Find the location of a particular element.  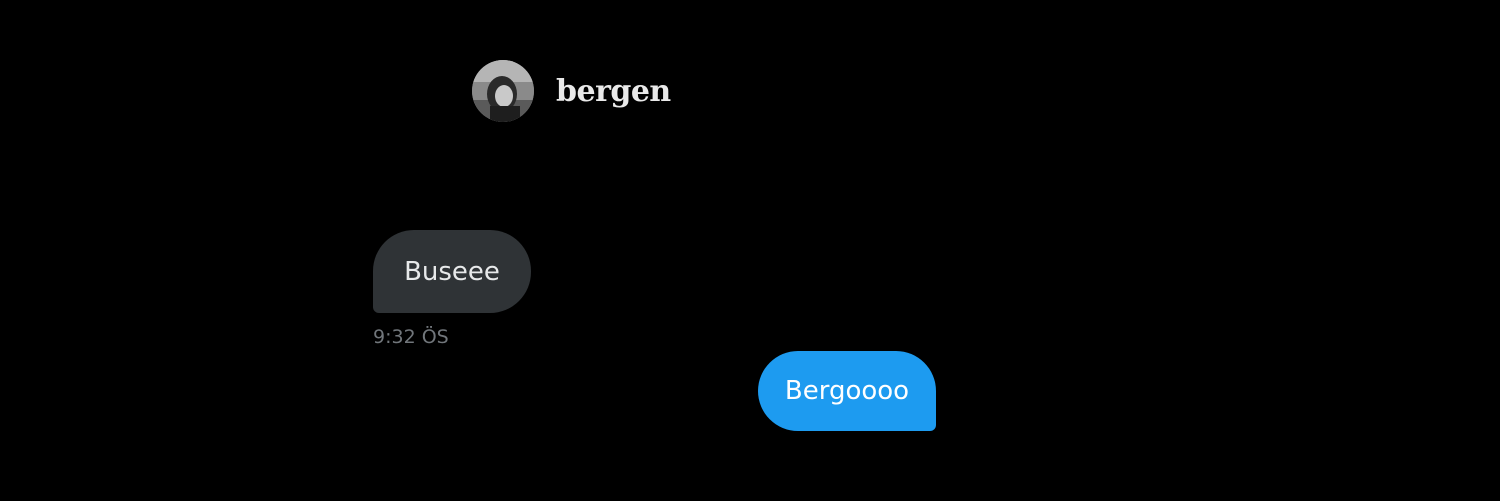

contact-name: bergen is located at coordinates (613, 91).